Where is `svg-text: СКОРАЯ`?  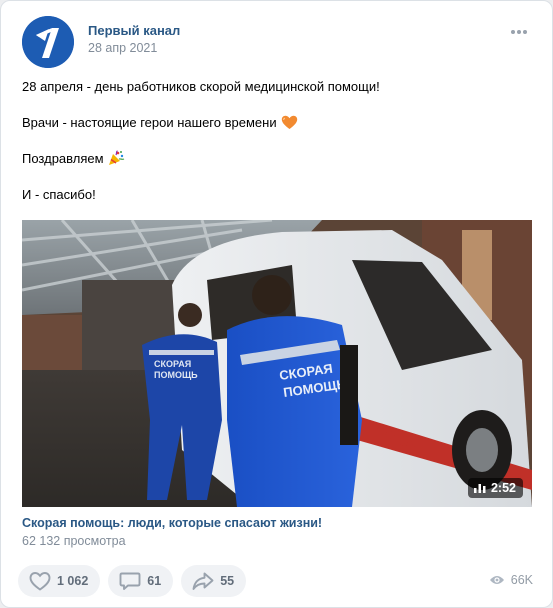 svg-text: СКОРАЯ is located at coordinates (172, 364).